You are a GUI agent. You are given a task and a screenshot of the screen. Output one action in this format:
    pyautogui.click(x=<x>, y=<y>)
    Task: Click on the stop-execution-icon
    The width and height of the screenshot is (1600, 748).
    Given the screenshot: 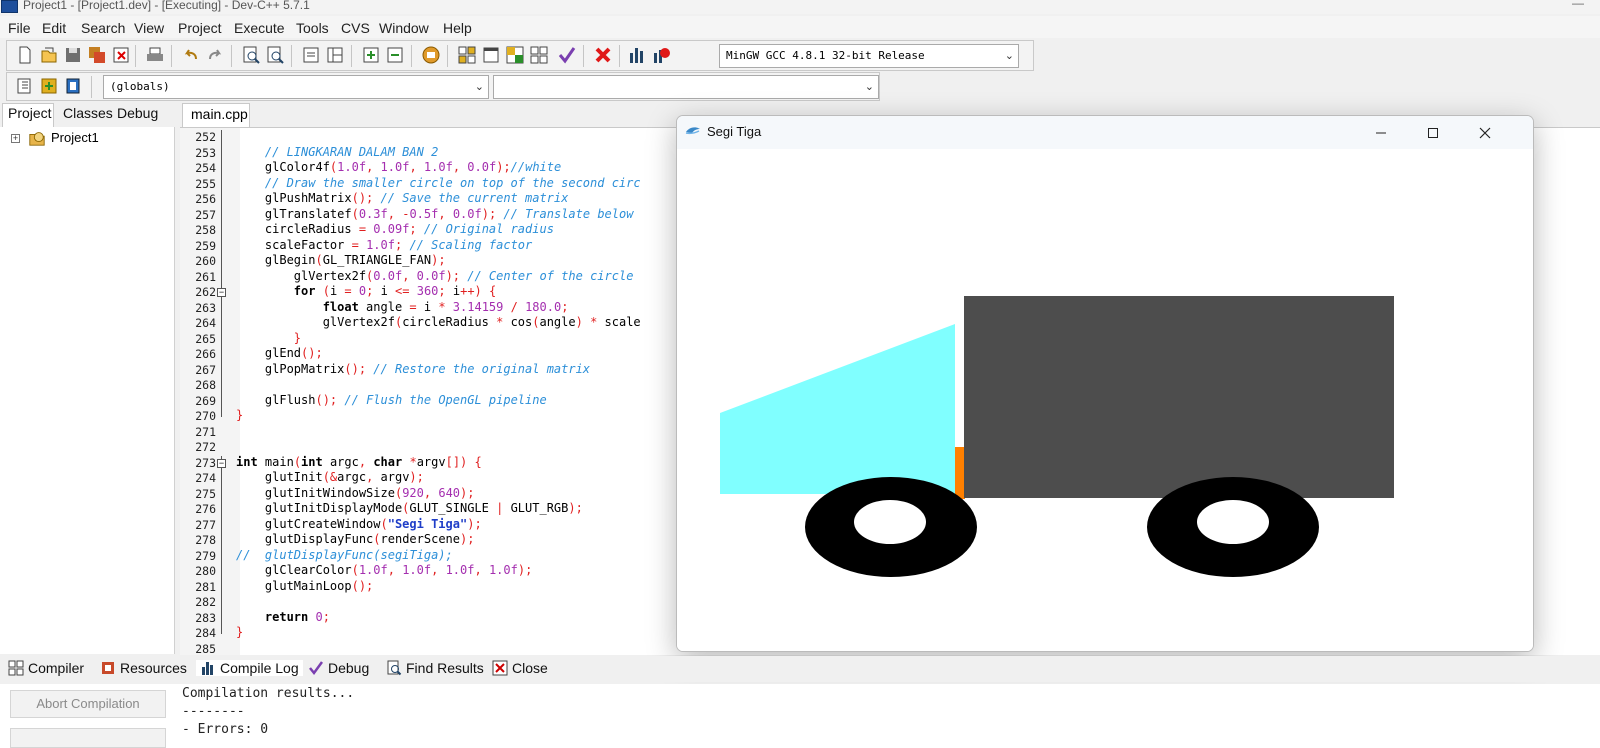 What is the action you would take?
    pyautogui.click(x=603, y=55)
    